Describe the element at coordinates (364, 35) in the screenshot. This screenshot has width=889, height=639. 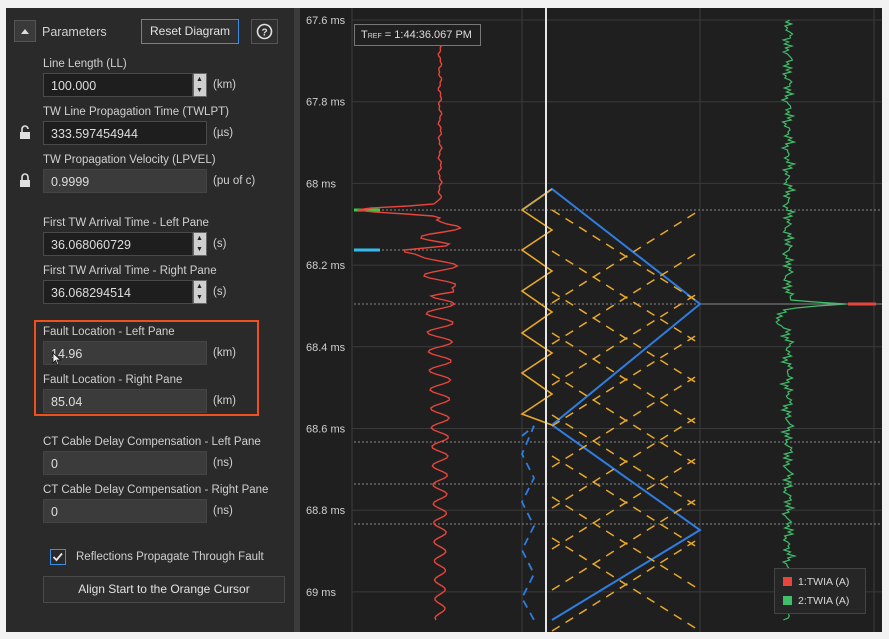
I see `tref-prefix: T` at that location.